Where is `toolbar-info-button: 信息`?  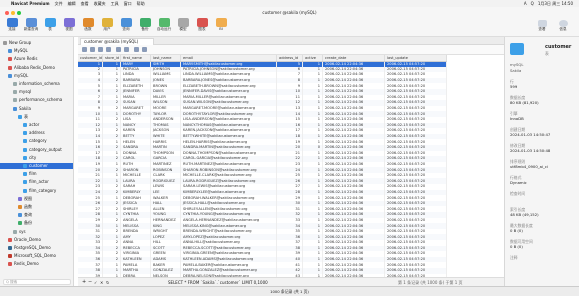 toolbar-info-button: 信息 is located at coordinates (563, 26).